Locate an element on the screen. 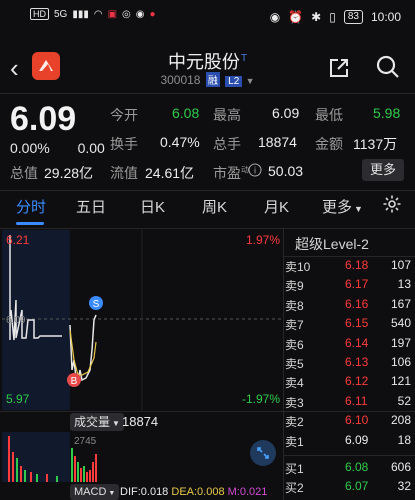  low-label: 最低 is located at coordinates (329, 115).